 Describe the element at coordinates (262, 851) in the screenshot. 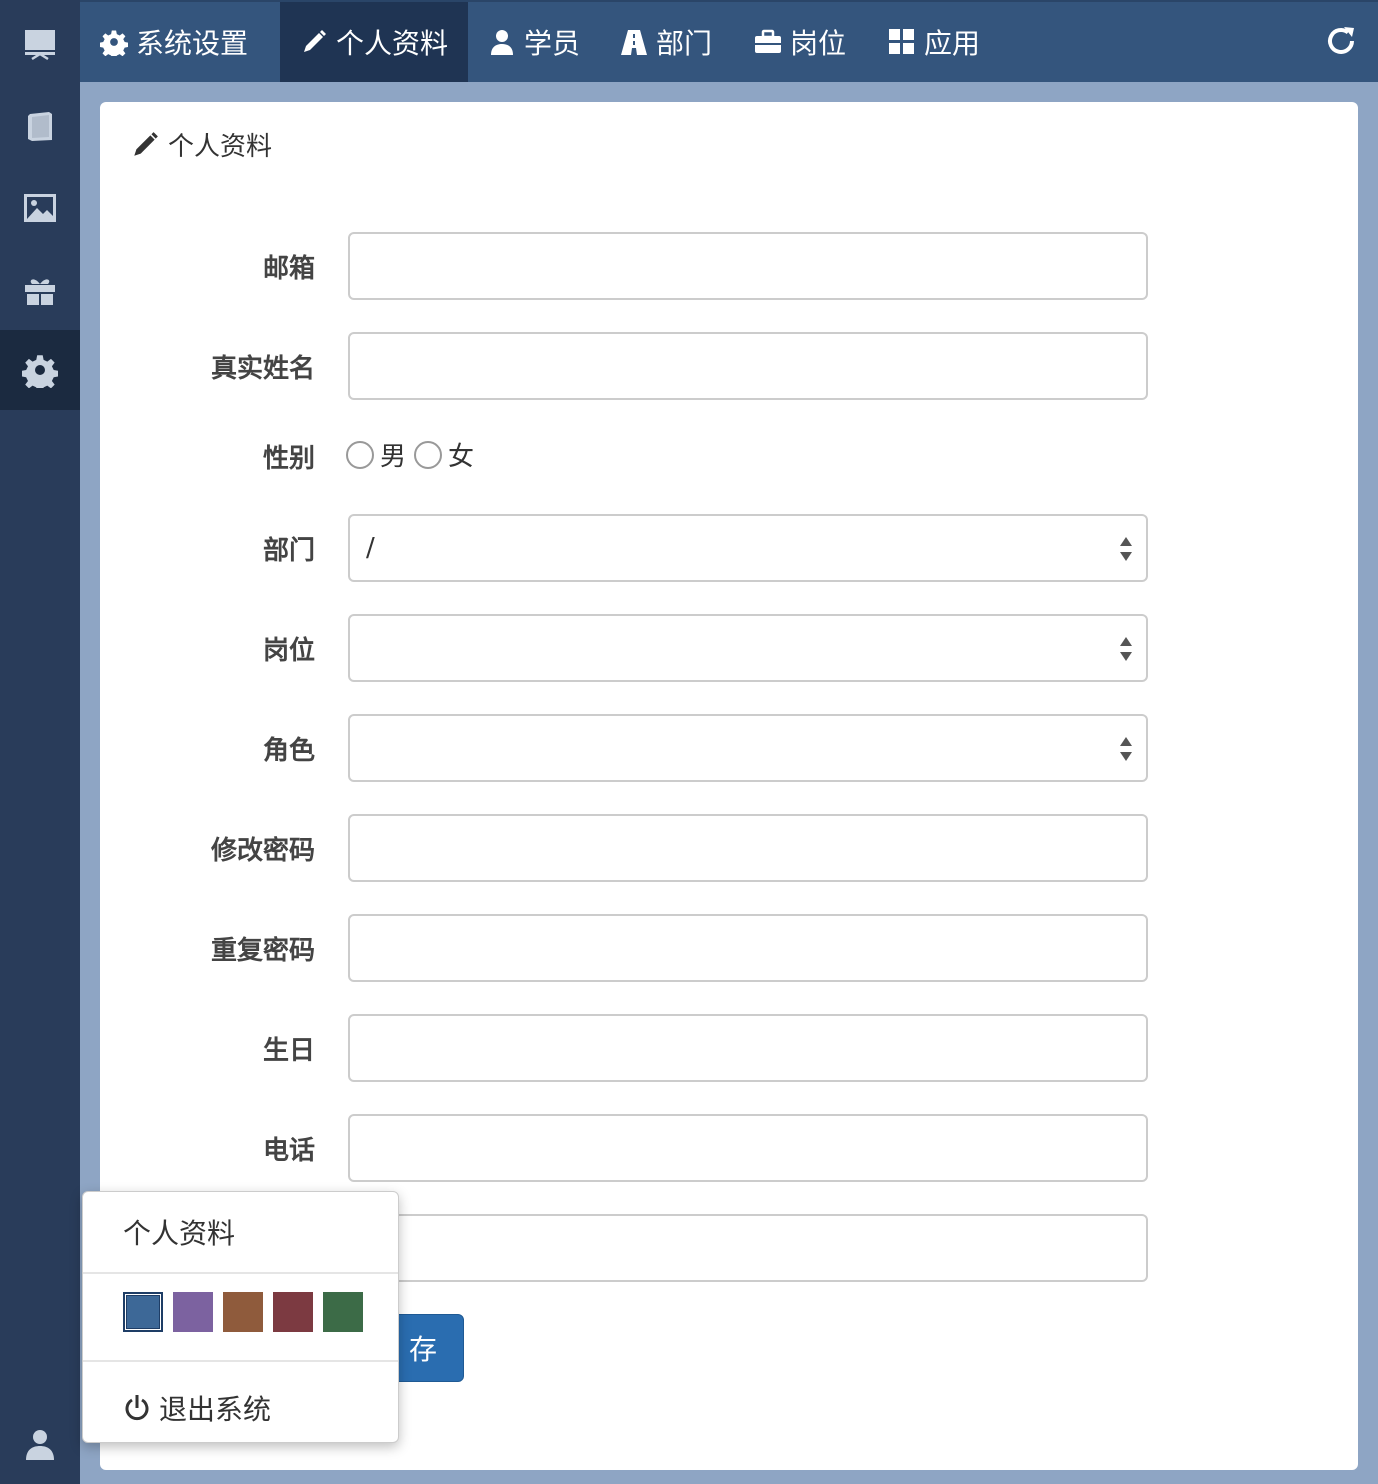

I see `password-label: 修改密码` at that location.